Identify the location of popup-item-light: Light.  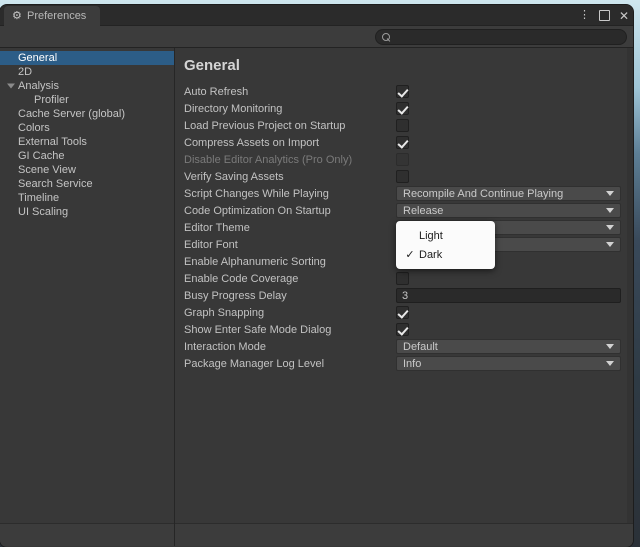
(445, 235).